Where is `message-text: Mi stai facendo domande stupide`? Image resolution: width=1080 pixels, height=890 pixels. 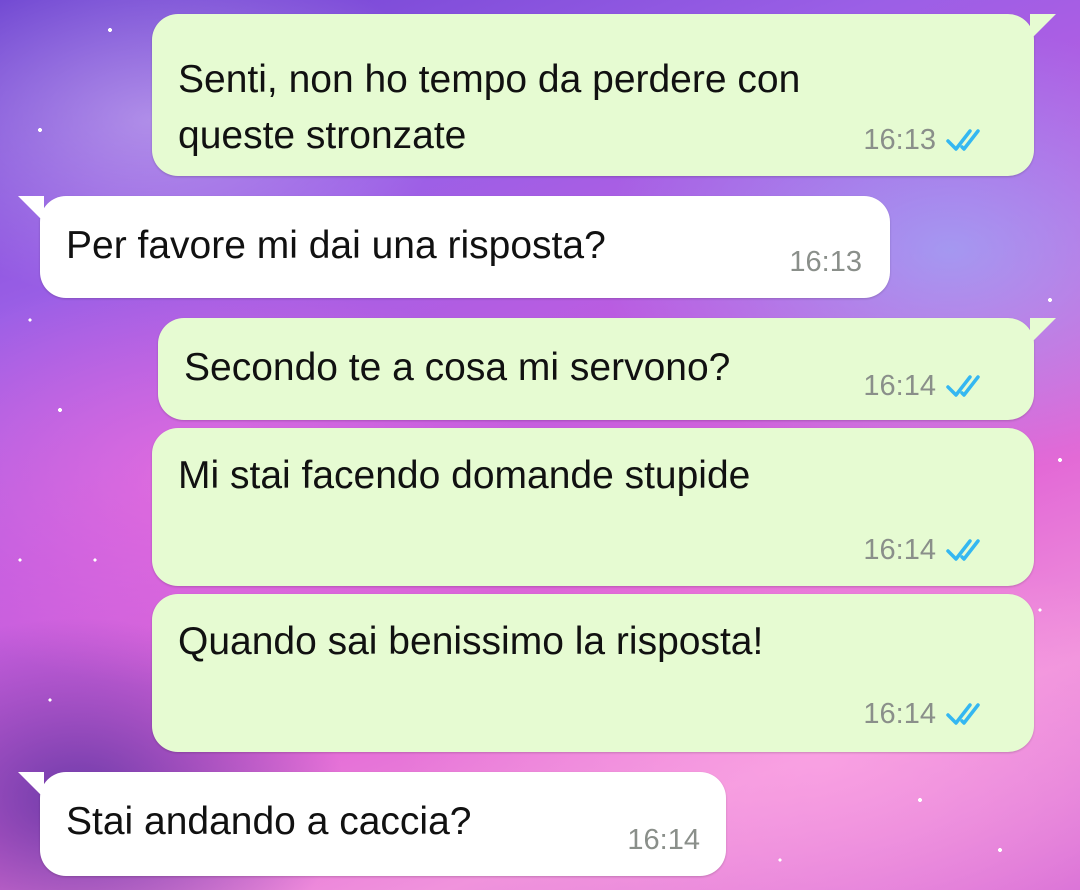 message-text: Mi stai facendo domande stupide is located at coordinates (464, 475).